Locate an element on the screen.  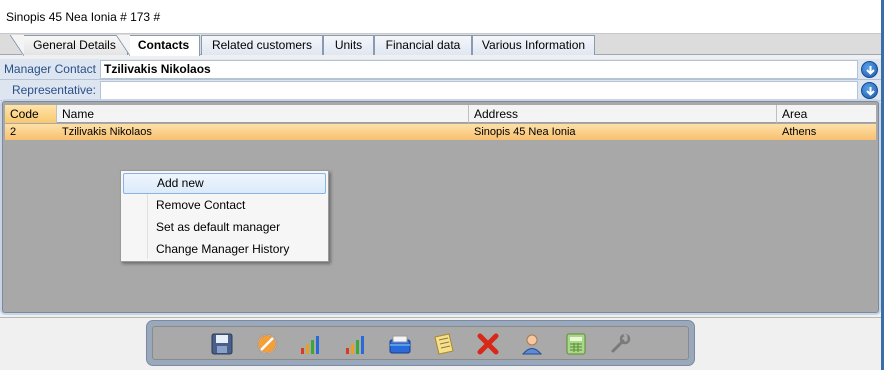
tools-button is located at coordinates (620, 344).